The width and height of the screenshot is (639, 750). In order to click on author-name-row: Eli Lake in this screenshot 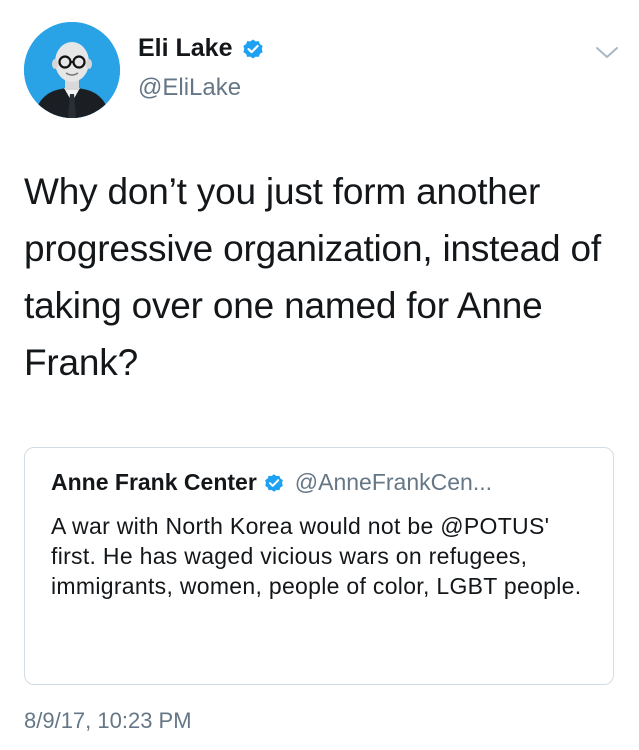, I will do `click(201, 48)`.